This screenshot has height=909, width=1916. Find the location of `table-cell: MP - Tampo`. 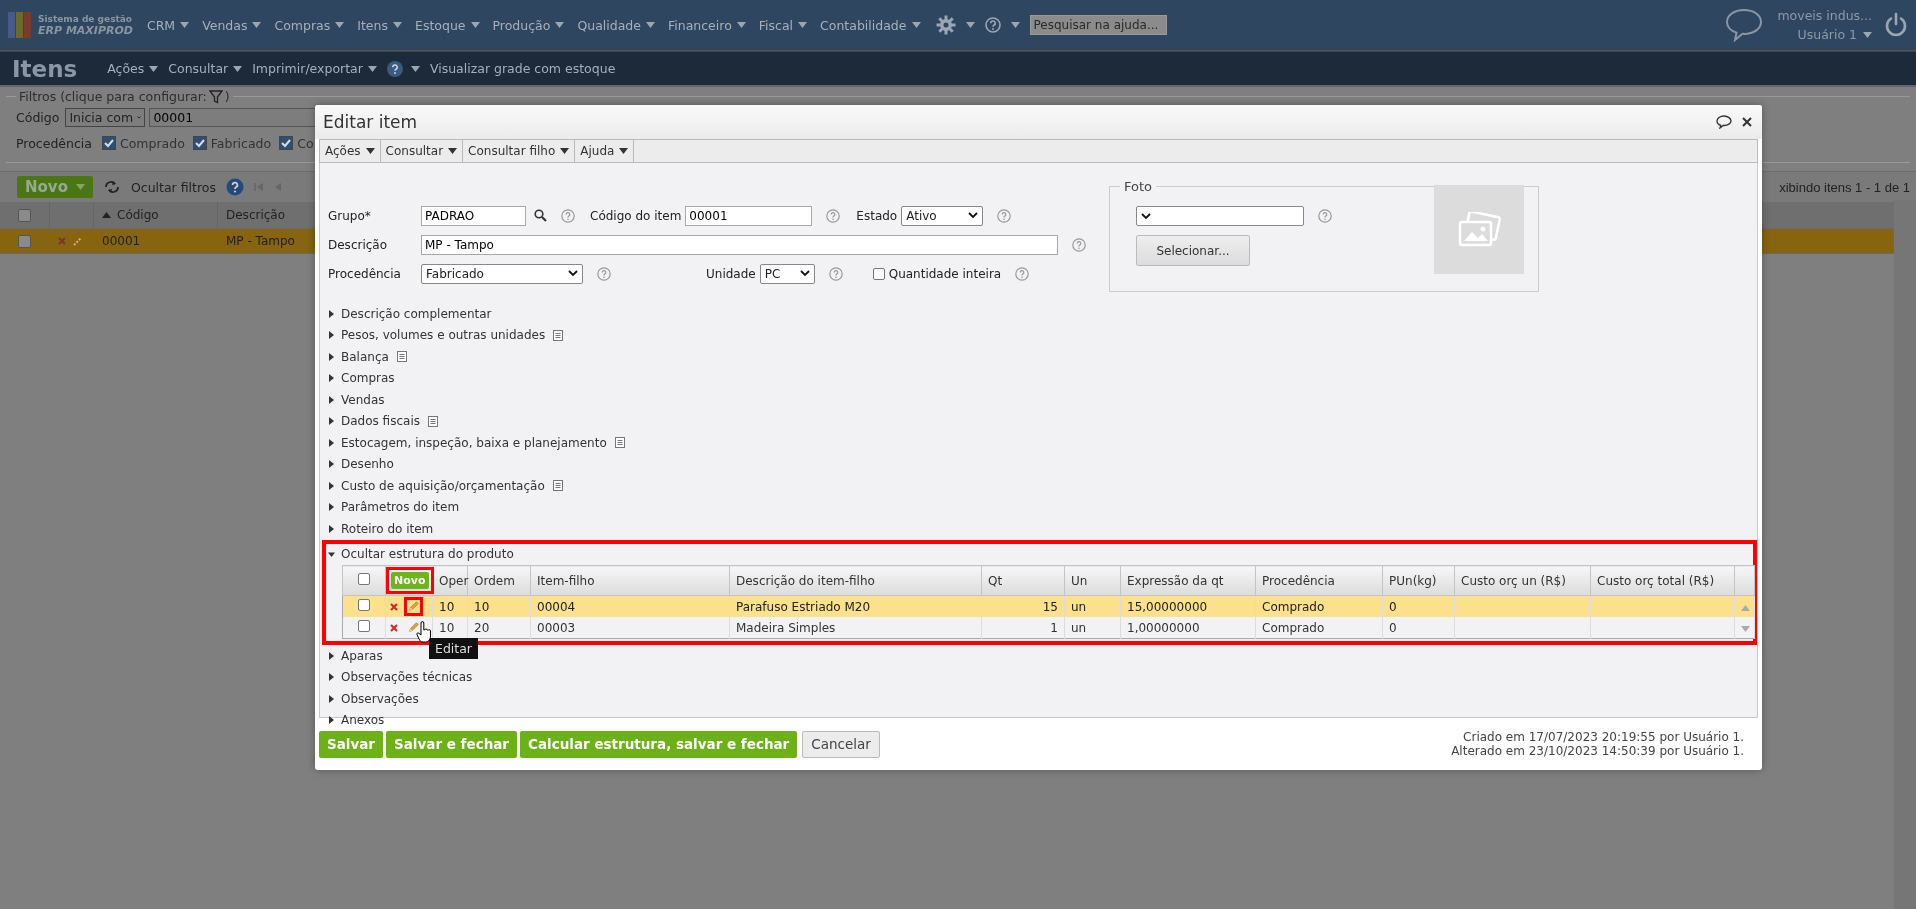

table-cell: MP - Tampo is located at coordinates (260, 241).